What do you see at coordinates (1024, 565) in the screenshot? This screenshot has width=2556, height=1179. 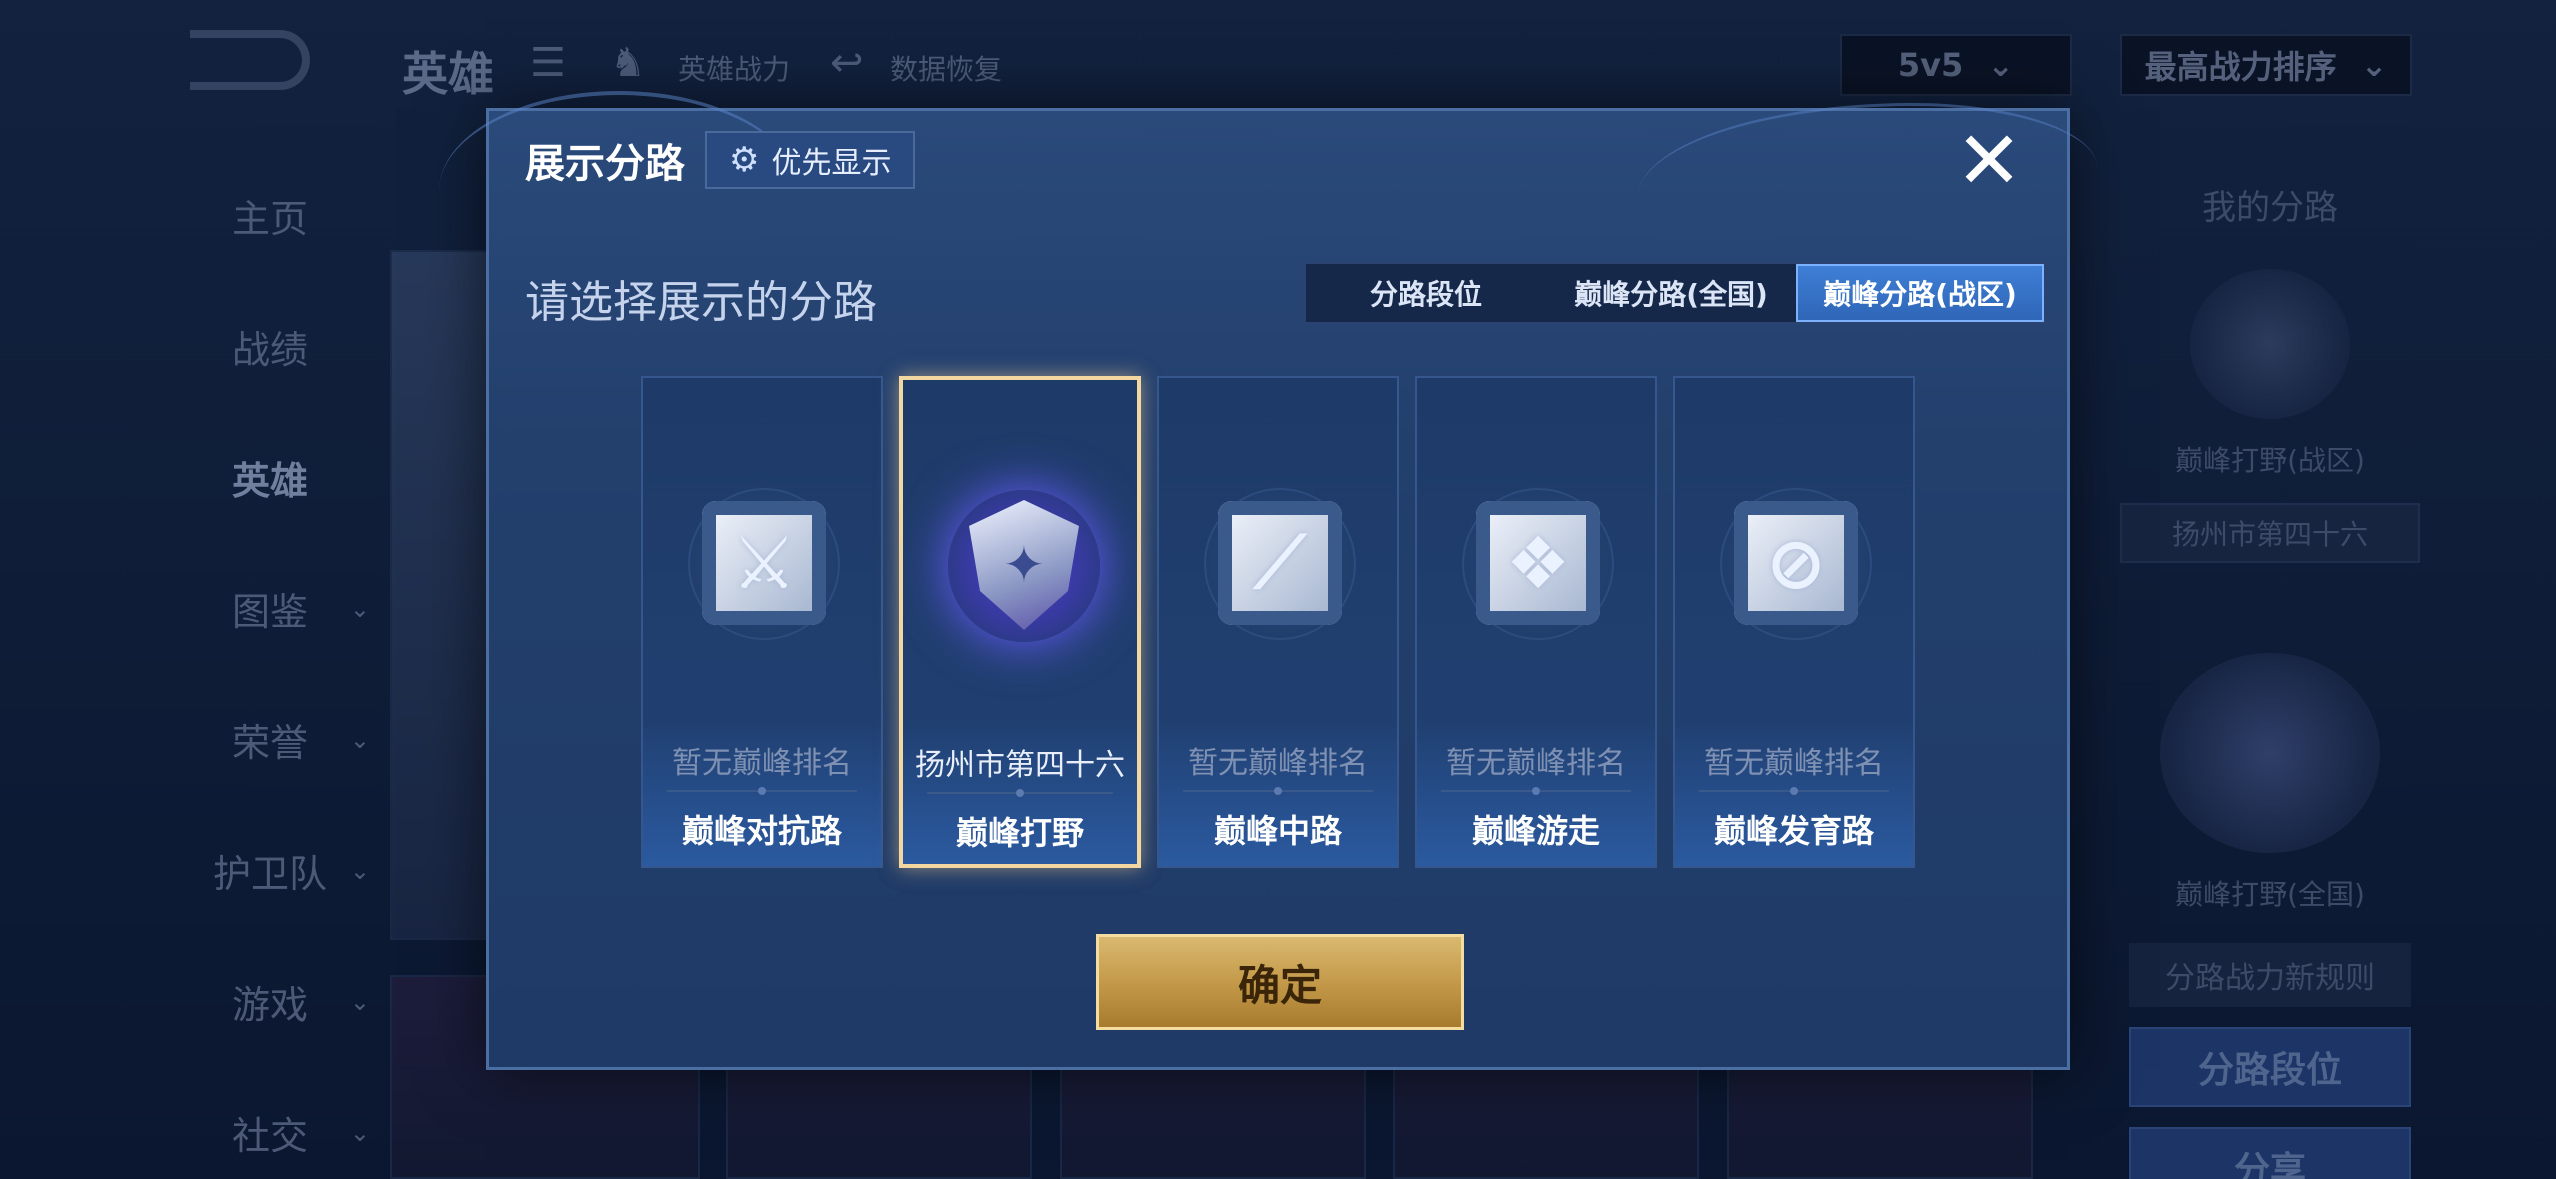 I see `jungle-emblem-icon: ✦` at bounding box center [1024, 565].